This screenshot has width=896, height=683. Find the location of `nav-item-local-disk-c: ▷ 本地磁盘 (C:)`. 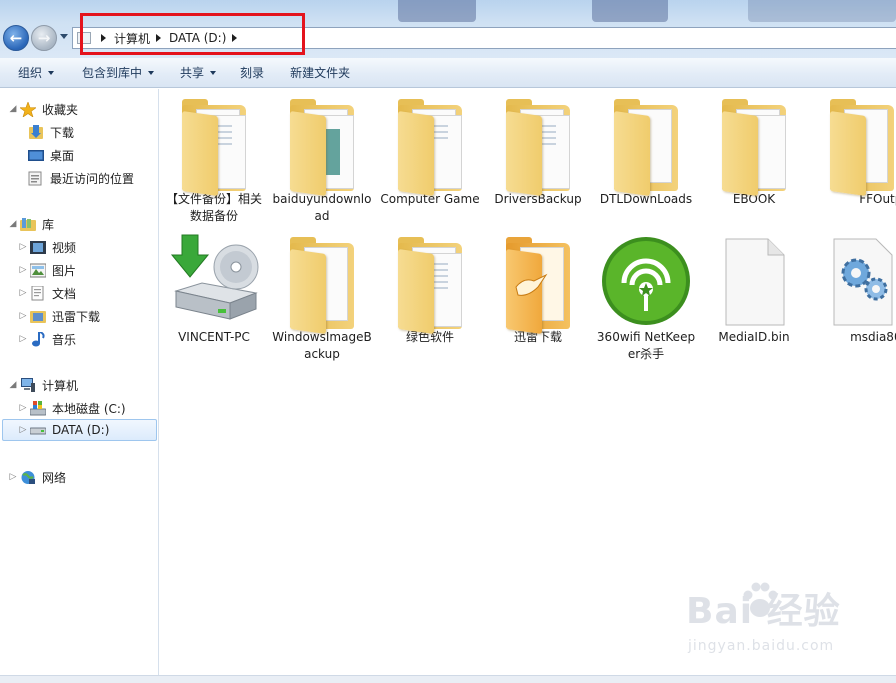

nav-item-local-disk-c: ▷ 本地磁盘 (C:) is located at coordinates (72, 408).